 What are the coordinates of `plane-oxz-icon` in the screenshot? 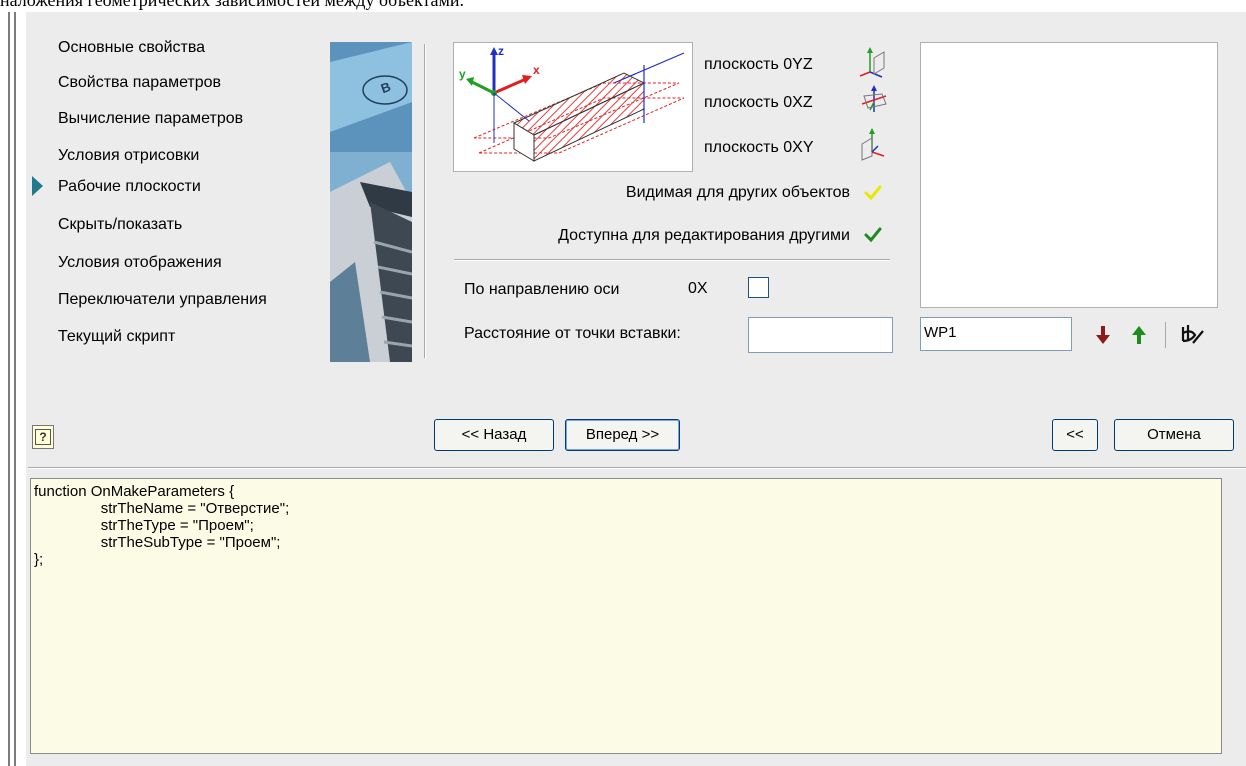 It's located at (874, 98).